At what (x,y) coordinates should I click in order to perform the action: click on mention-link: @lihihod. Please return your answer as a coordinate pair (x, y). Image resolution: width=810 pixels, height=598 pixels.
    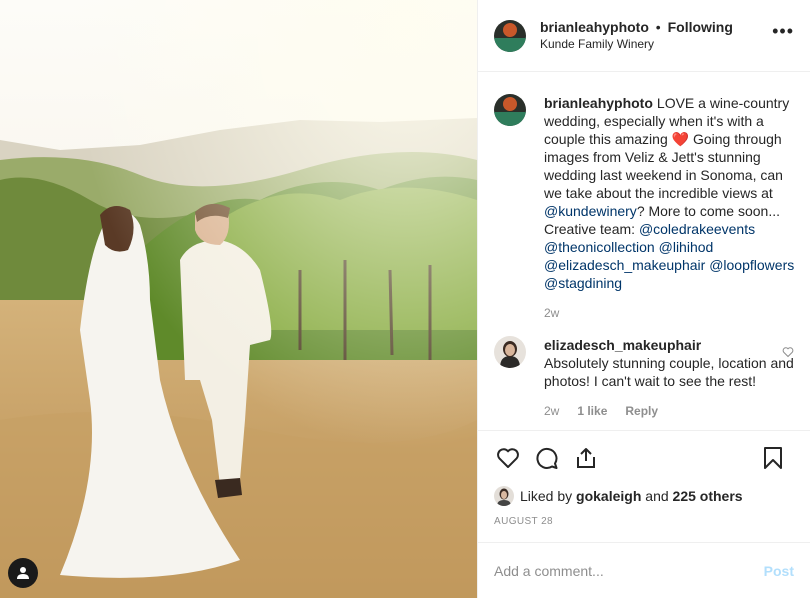
    Looking at the image, I should click on (686, 247).